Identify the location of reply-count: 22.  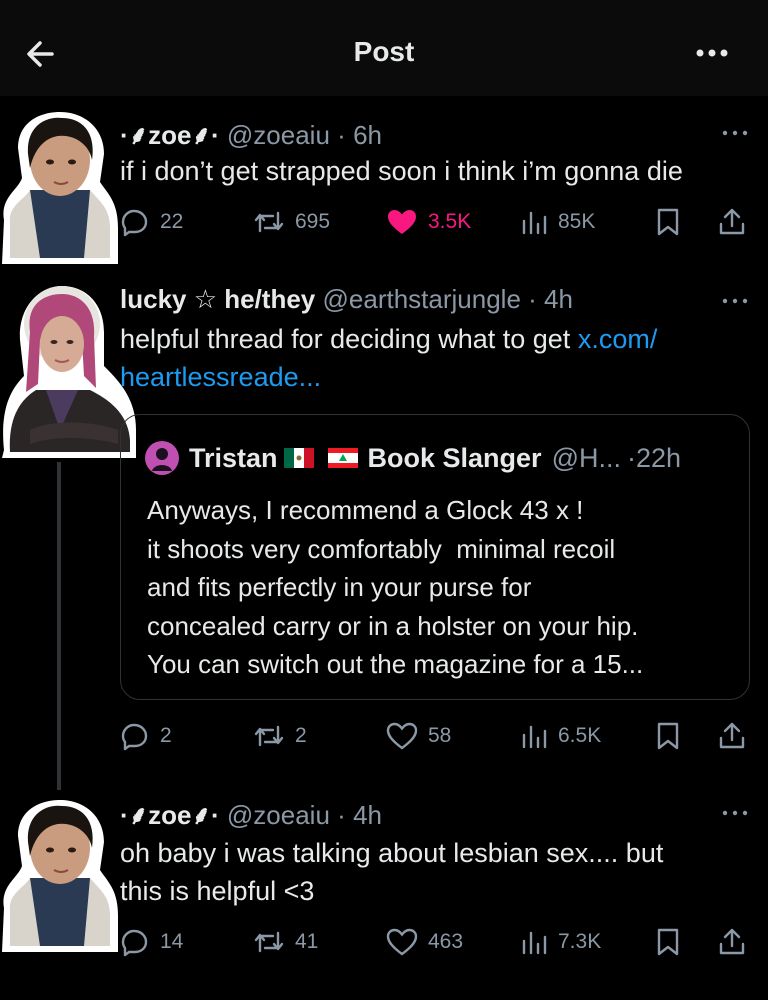
(172, 221).